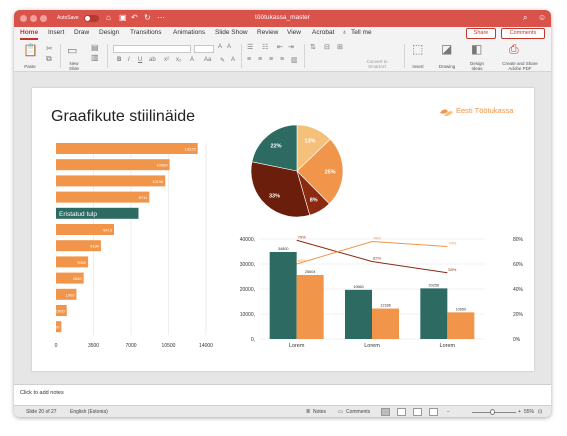 This screenshot has width=567, height=436. What do you see at coordinates (377, 258) in the screenshot?
I see `line-data-label: 62%` at bounding box center [377, 258].